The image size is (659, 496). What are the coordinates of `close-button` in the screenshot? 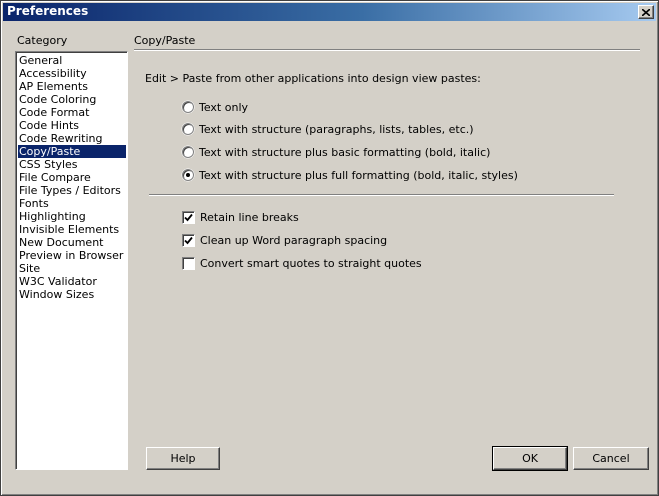 It's located at (646, 12).